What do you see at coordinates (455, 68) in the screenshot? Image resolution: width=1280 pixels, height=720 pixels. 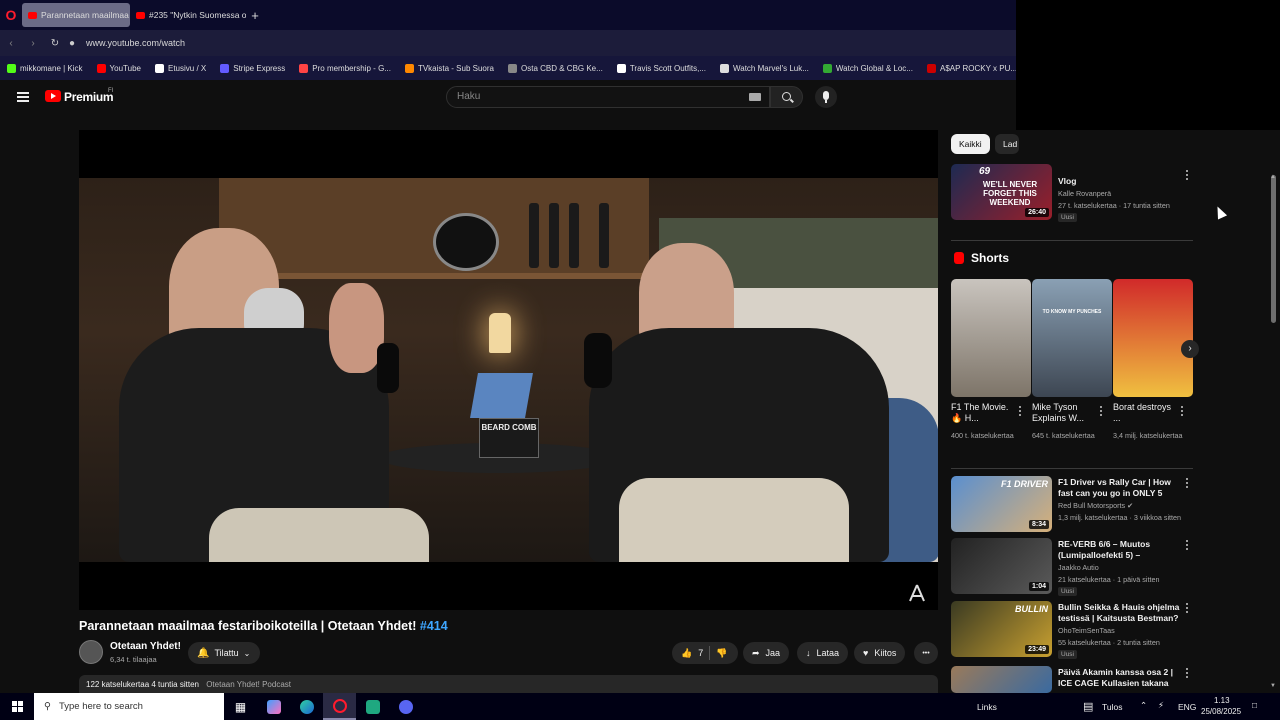 I see `bookmark-label: TVkaista - Sub Suora` at bounding box center [455, 68].